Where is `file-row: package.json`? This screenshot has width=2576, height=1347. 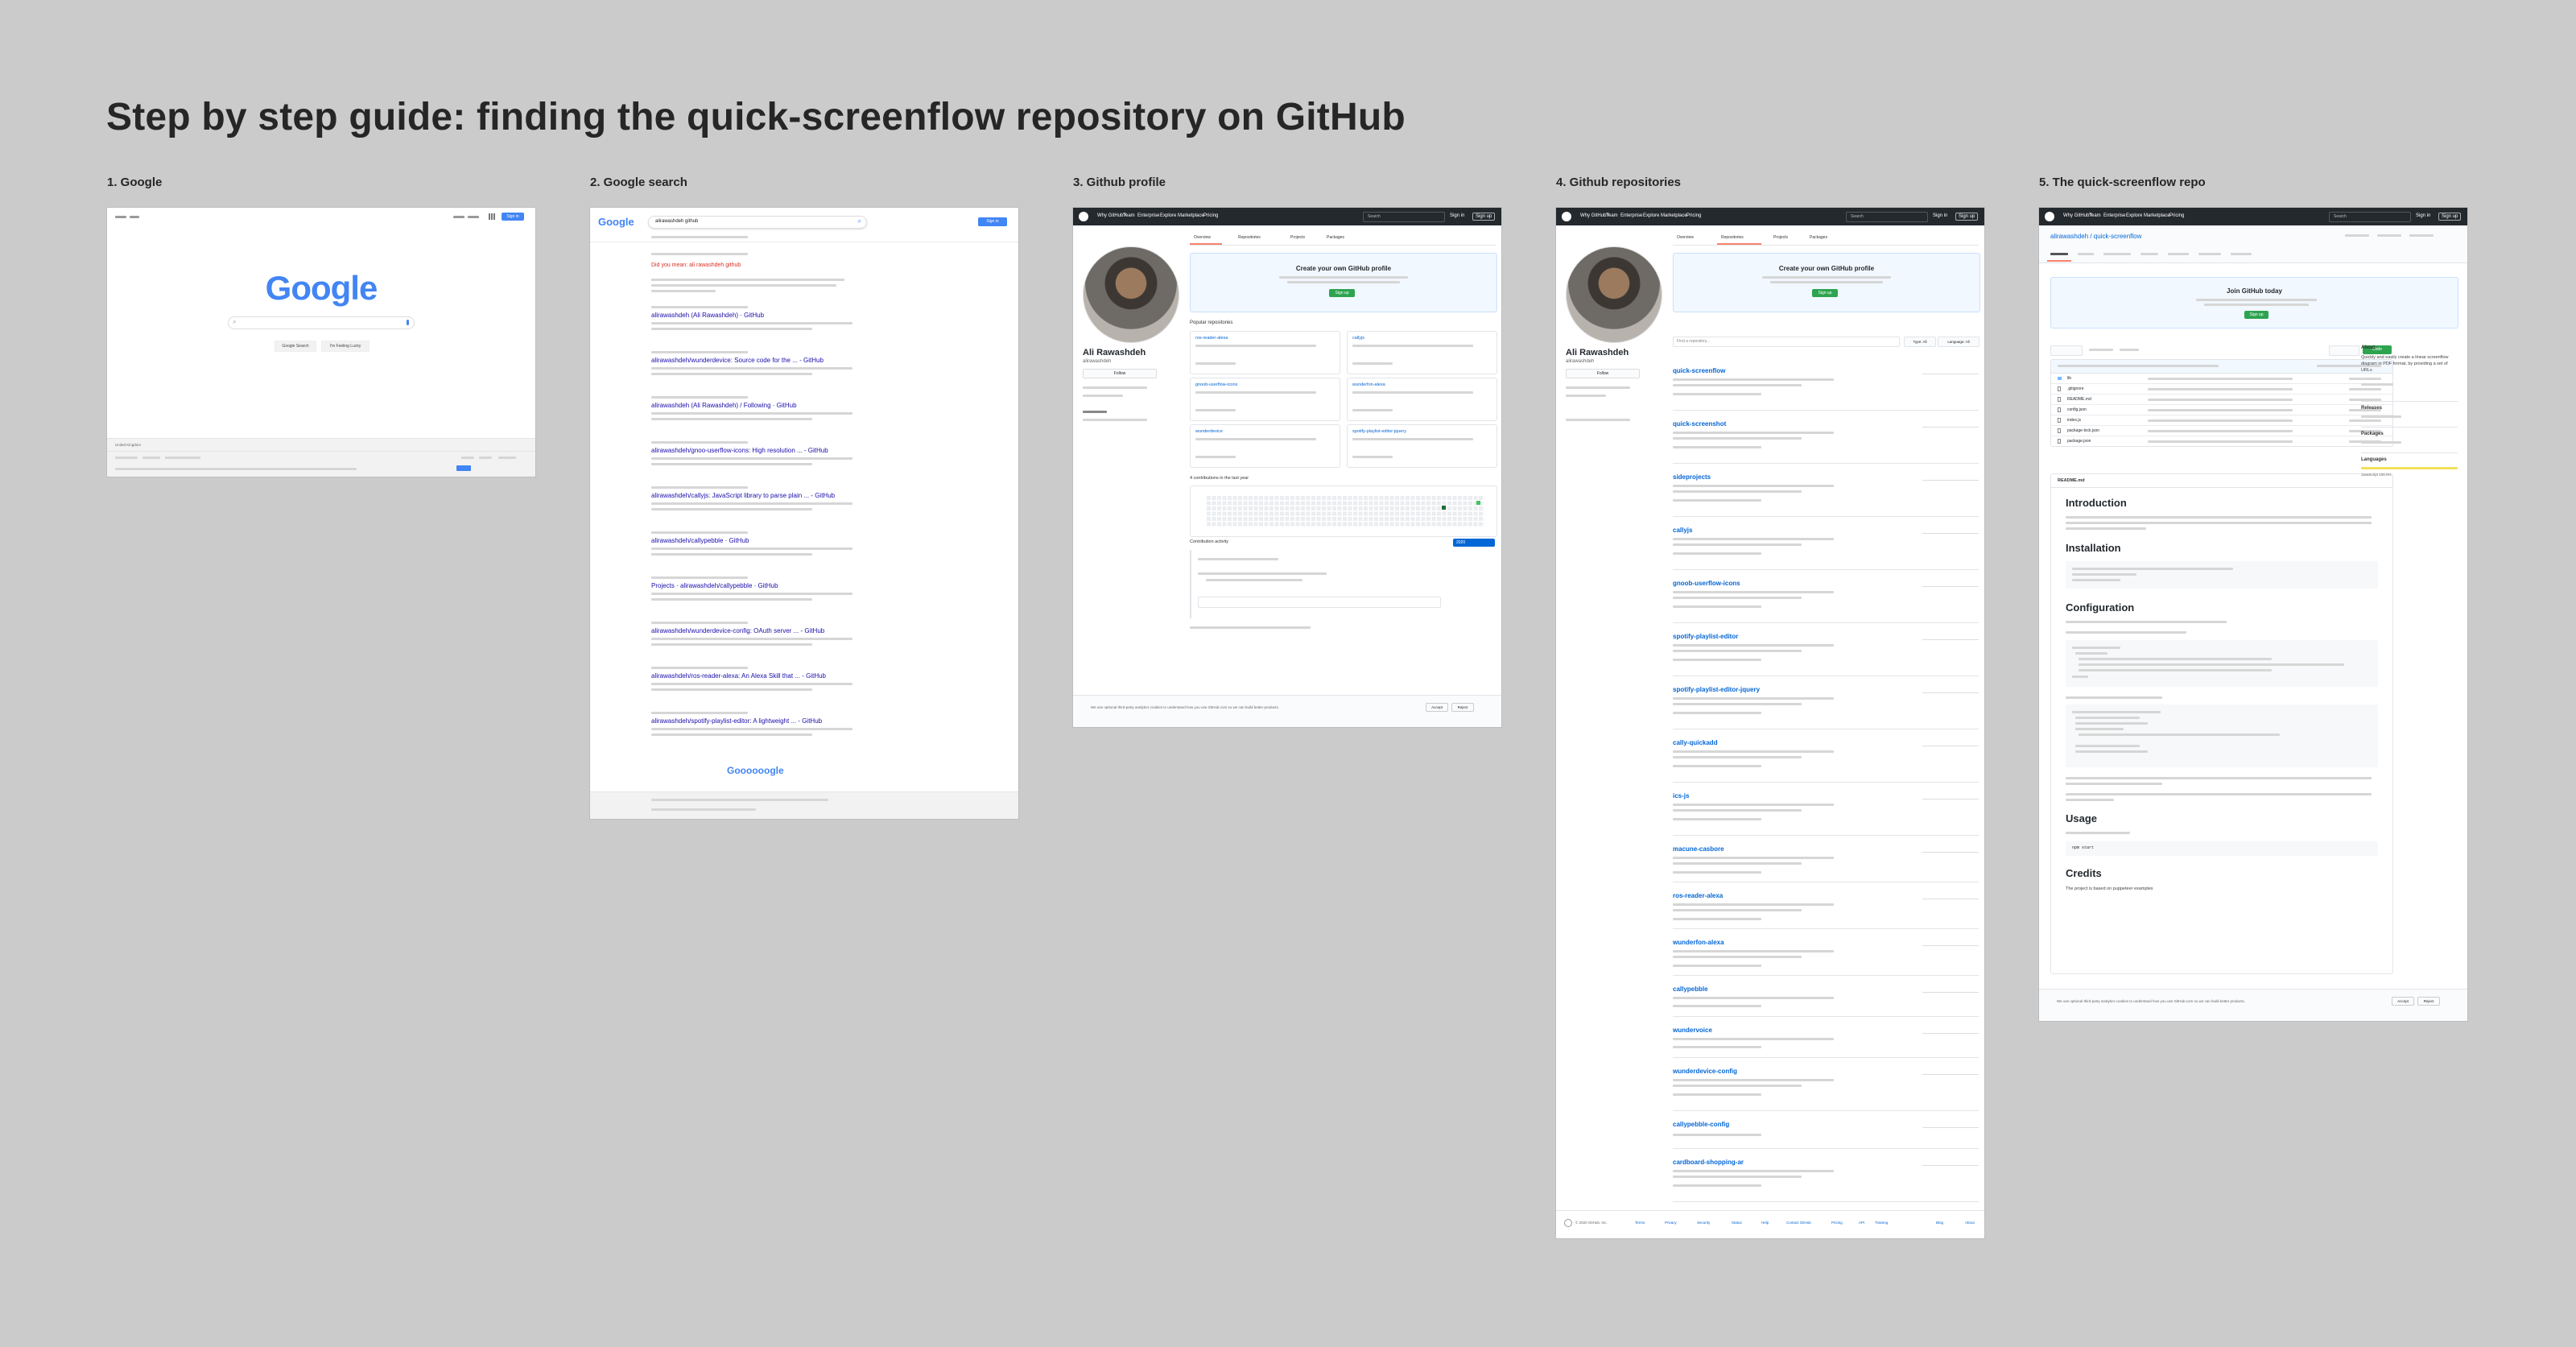
file-row: package.json is located at coordinates (2221, 441).